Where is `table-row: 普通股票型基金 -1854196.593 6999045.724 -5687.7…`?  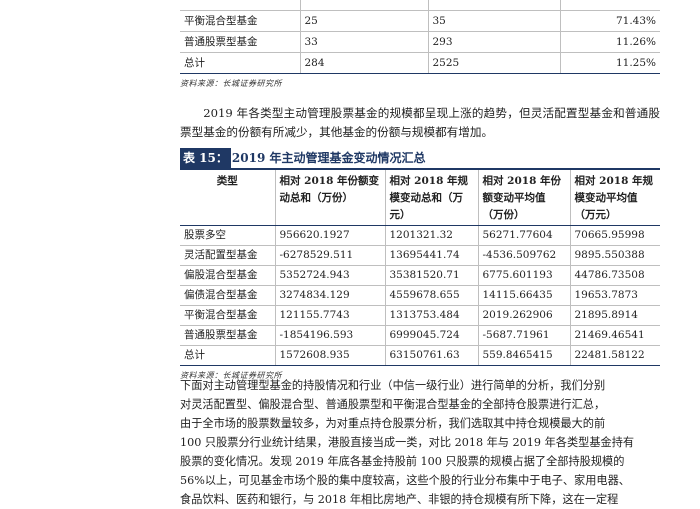
table-row: 普通股票型基金 -1854196.593 6999045.724 -5687.7… is located at coordinates (420, 335).